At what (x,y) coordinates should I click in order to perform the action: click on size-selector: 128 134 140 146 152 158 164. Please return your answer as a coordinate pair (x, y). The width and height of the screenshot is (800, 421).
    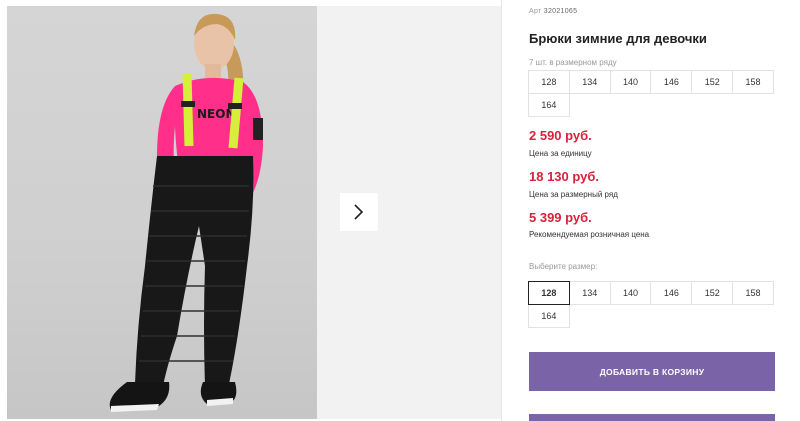
    Looking at the image, I should click on (653, 304).